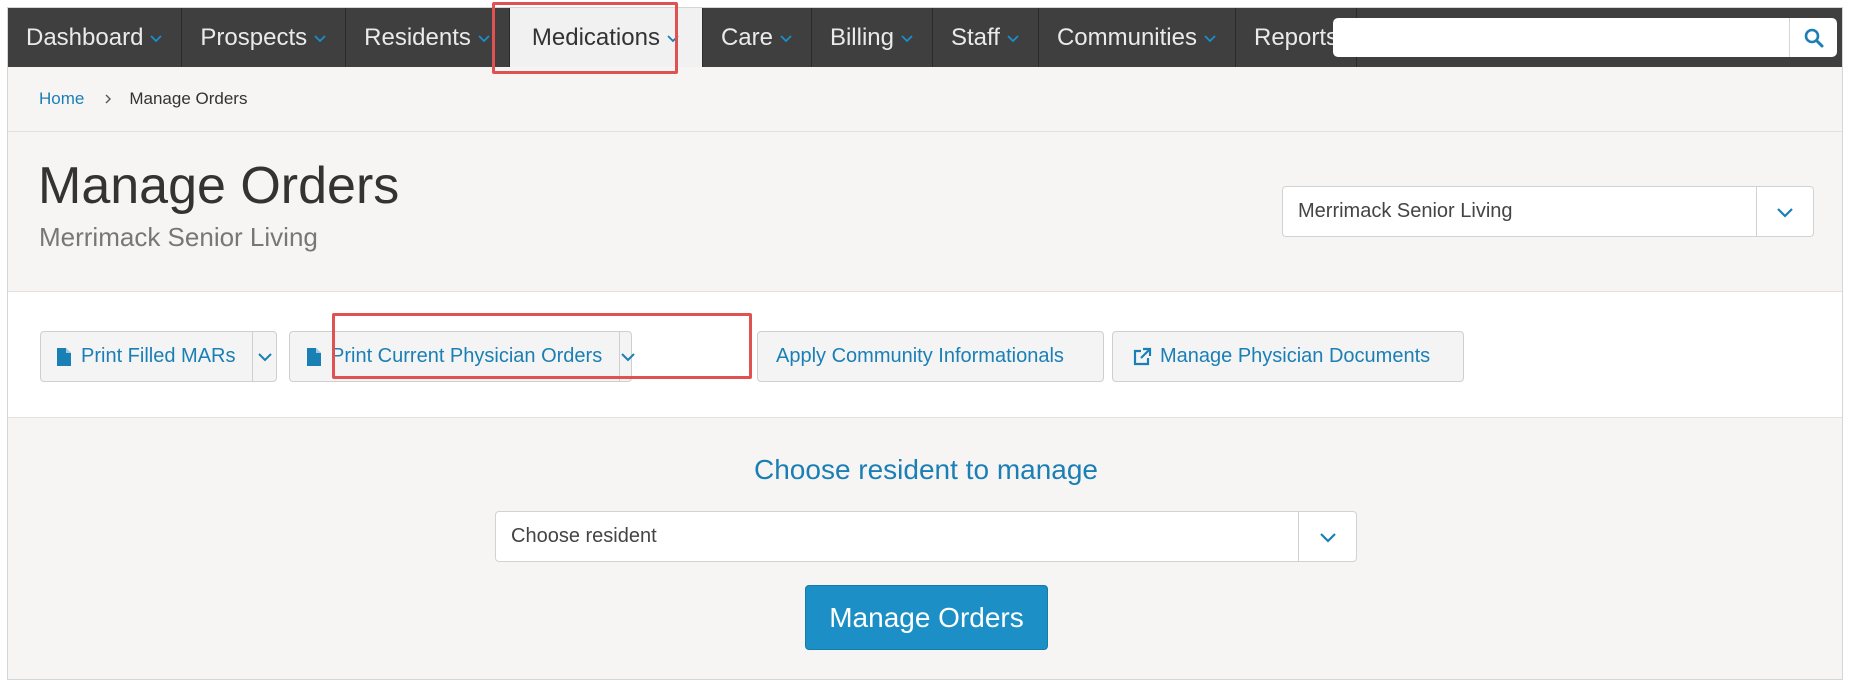 The height and width of the screenshot is (687, 1852). I want to click on breadcrumb-current: Manage Orders, so click(188, 98).